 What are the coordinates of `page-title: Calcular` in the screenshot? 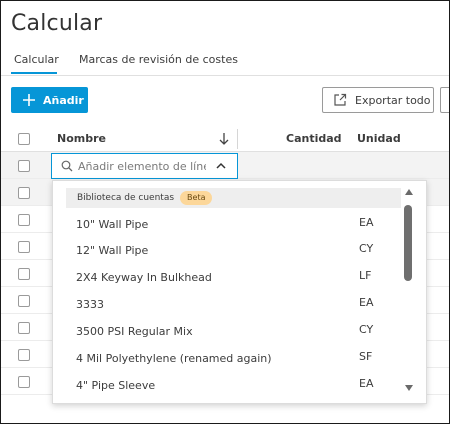 It's located at (57, 23).